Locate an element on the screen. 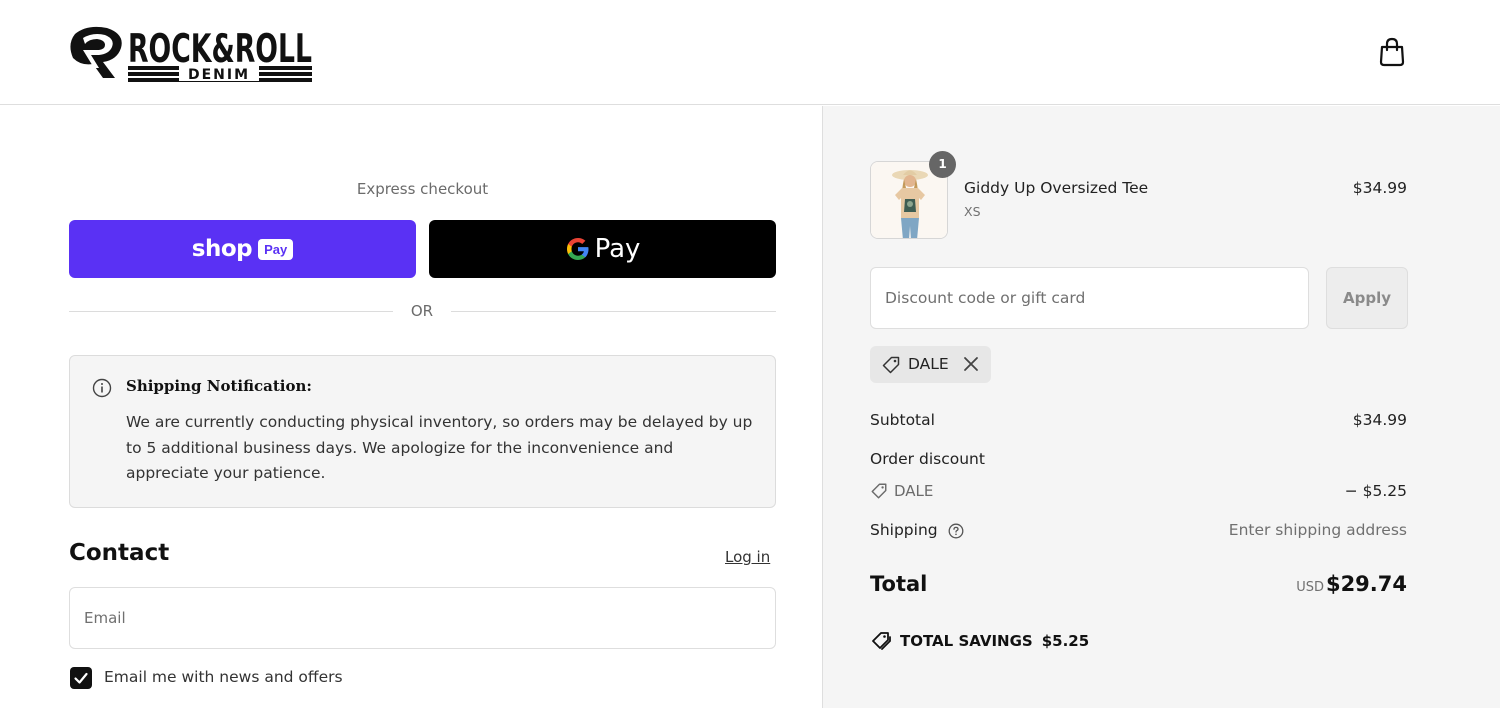 Image resolution: width=1500 pixels, height=708 pixels. order-discount-label: Order discount is located at coordinates (927, 459).